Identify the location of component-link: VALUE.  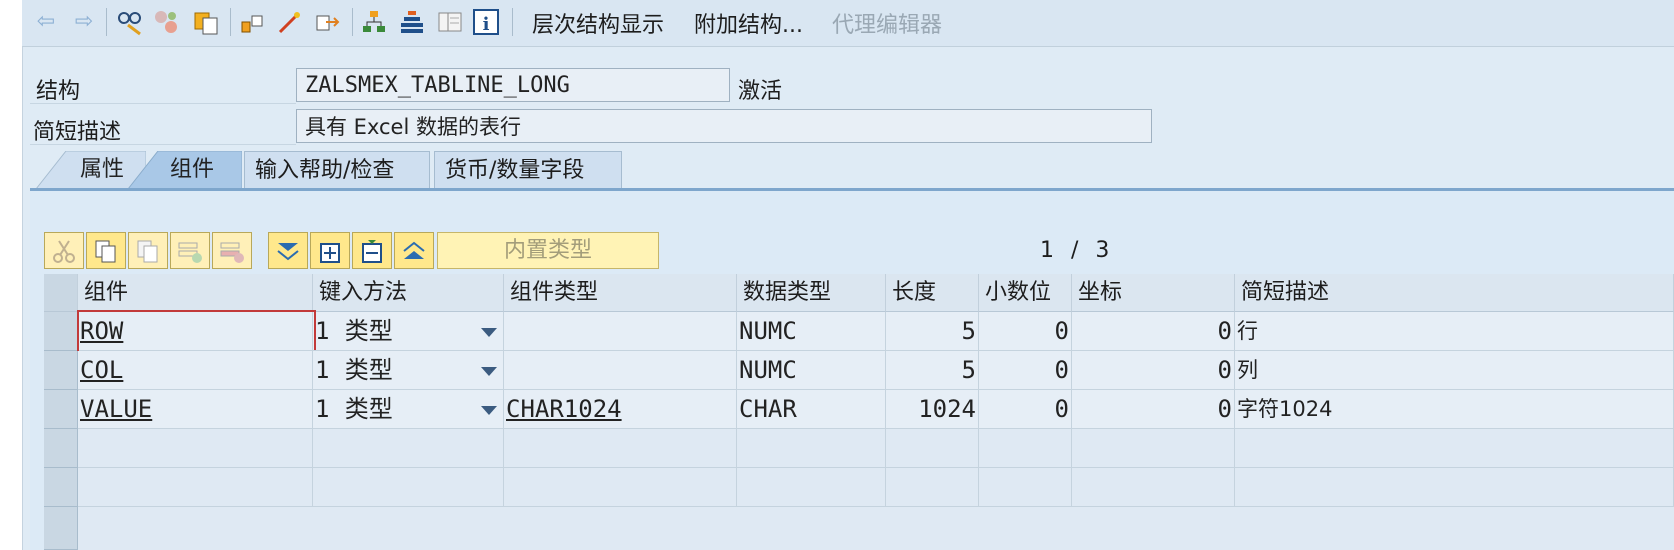
(116, 409).